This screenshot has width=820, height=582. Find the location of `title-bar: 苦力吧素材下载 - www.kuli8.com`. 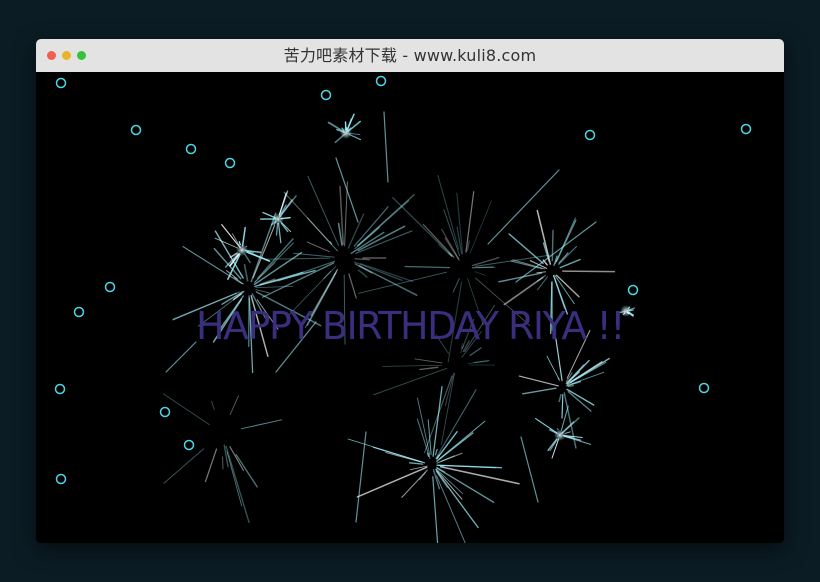

title-bar: 苦力吧素材下载 - www.kuli8.com is located at coordinates (410, 56).